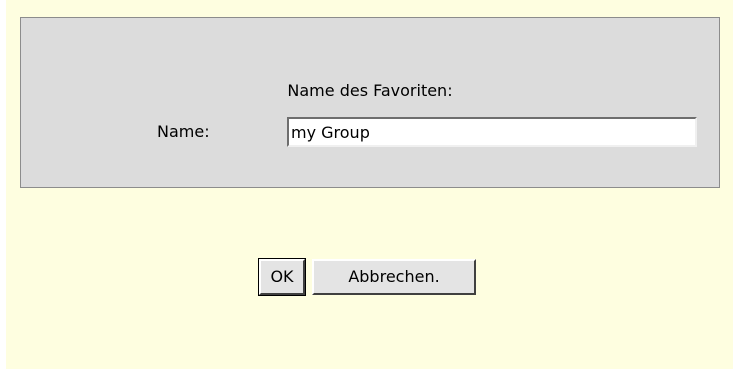 The width and height of the screenshot is (733, 369). What do you see at coordinates (394, 277) in the screenshot?
I see `cancel-button: Abbrechen.` at bounding box center [394, 277].